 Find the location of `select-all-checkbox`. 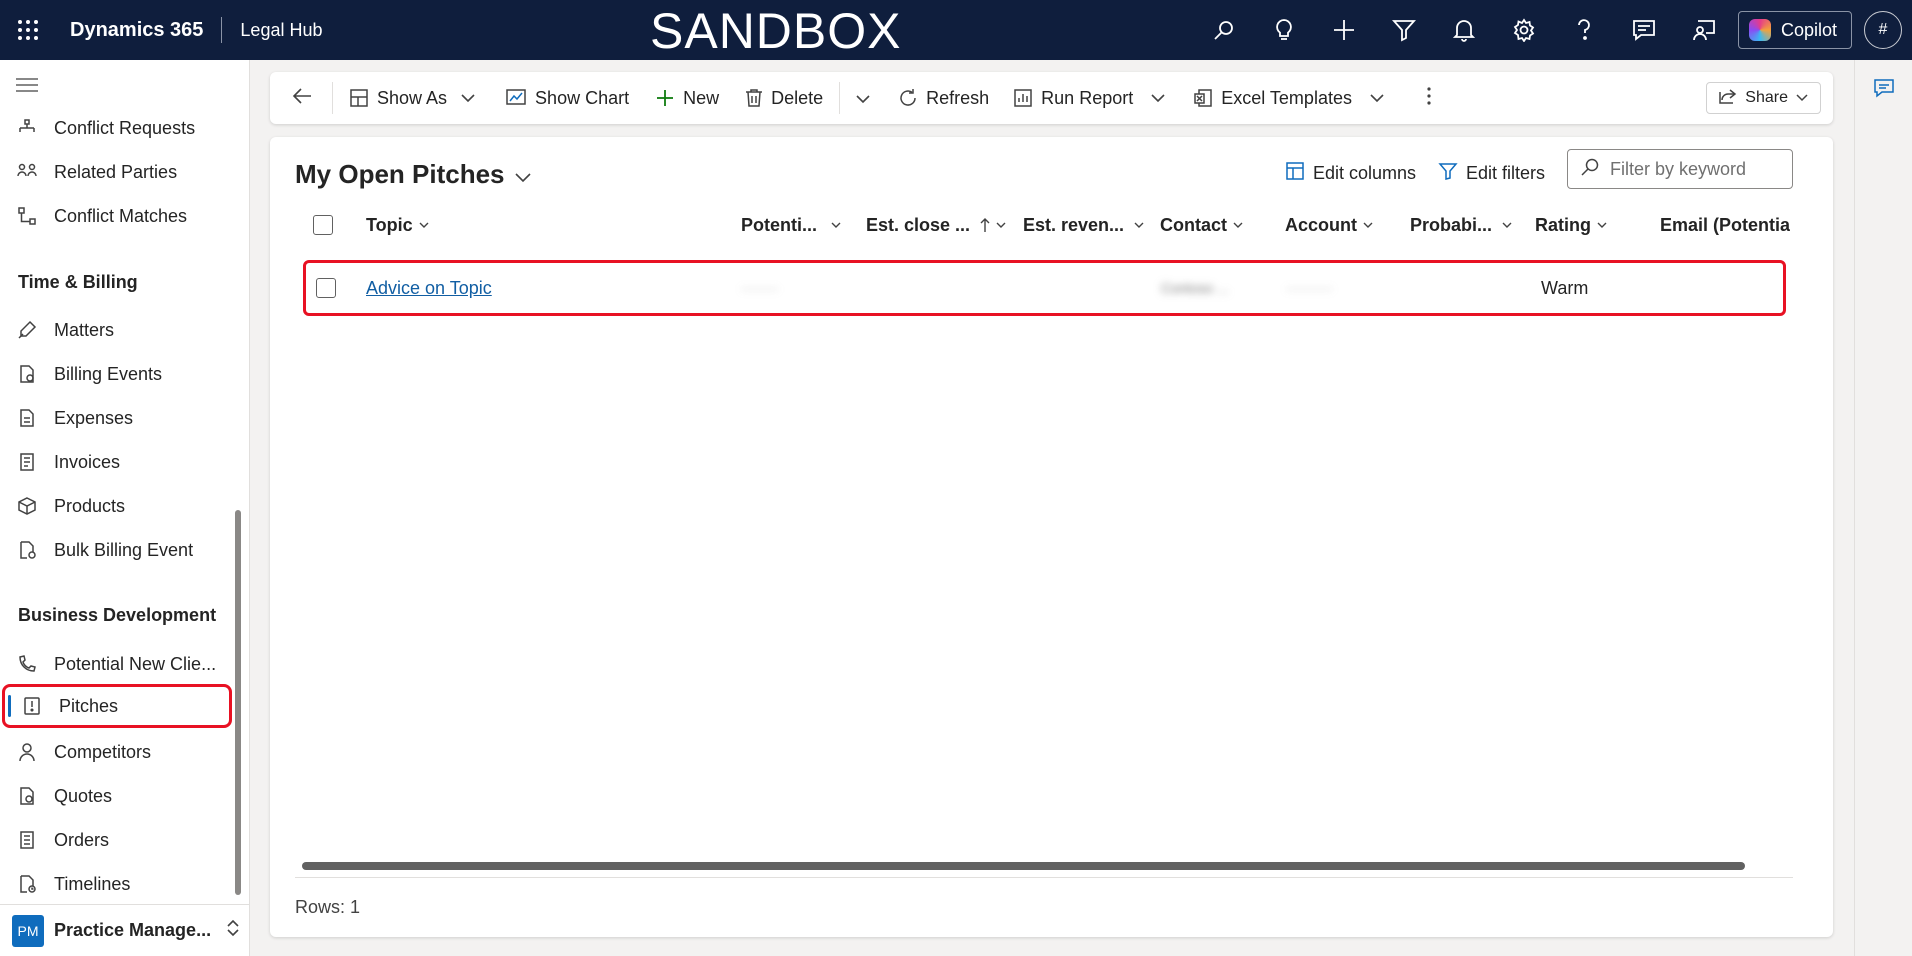

select-all-checkbox is located at coordinates (323, 225).